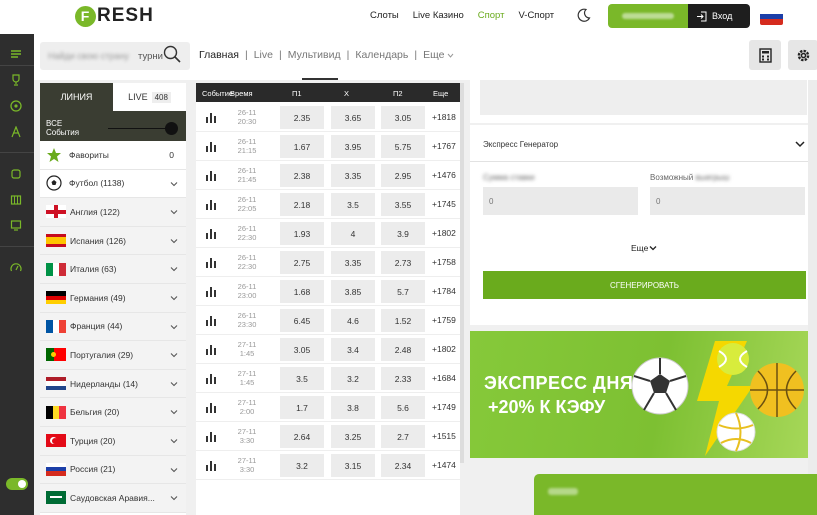 The height and width of the screenshot is (515, 817). Describe the element at coordinates (462, 273) in the screenshot. I see `events-scrollbar` at that location.